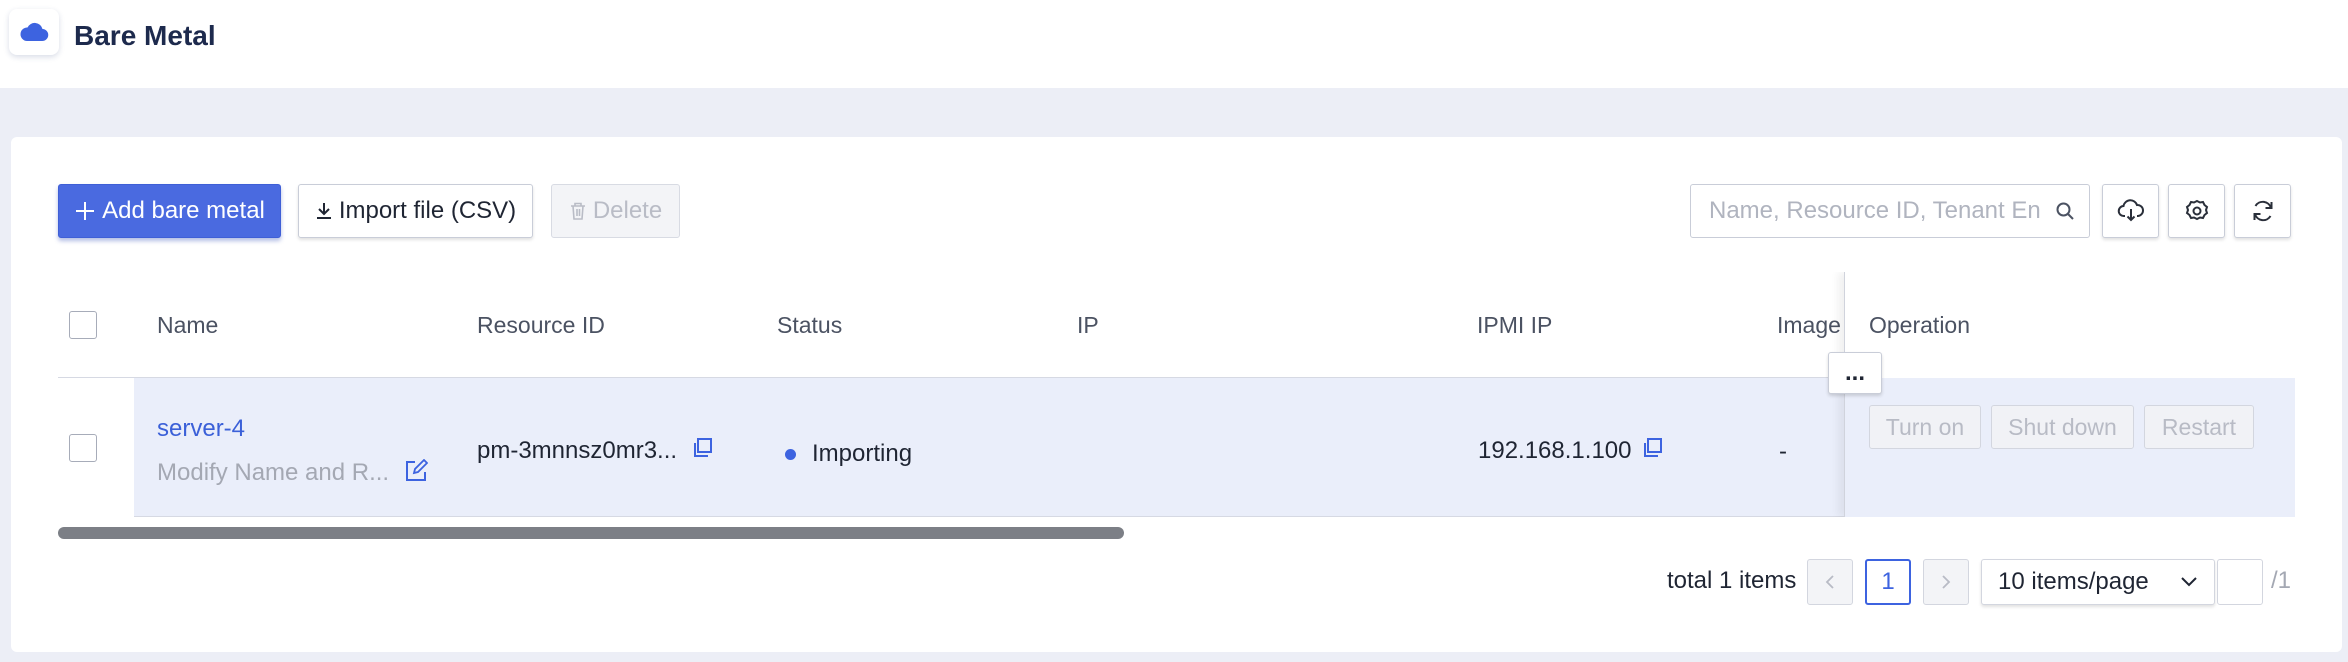 This screenshot has width=2348, height=662. Describe the element at coordinates (85, 211) in the screenshot. I see `plus-icon` at that location.